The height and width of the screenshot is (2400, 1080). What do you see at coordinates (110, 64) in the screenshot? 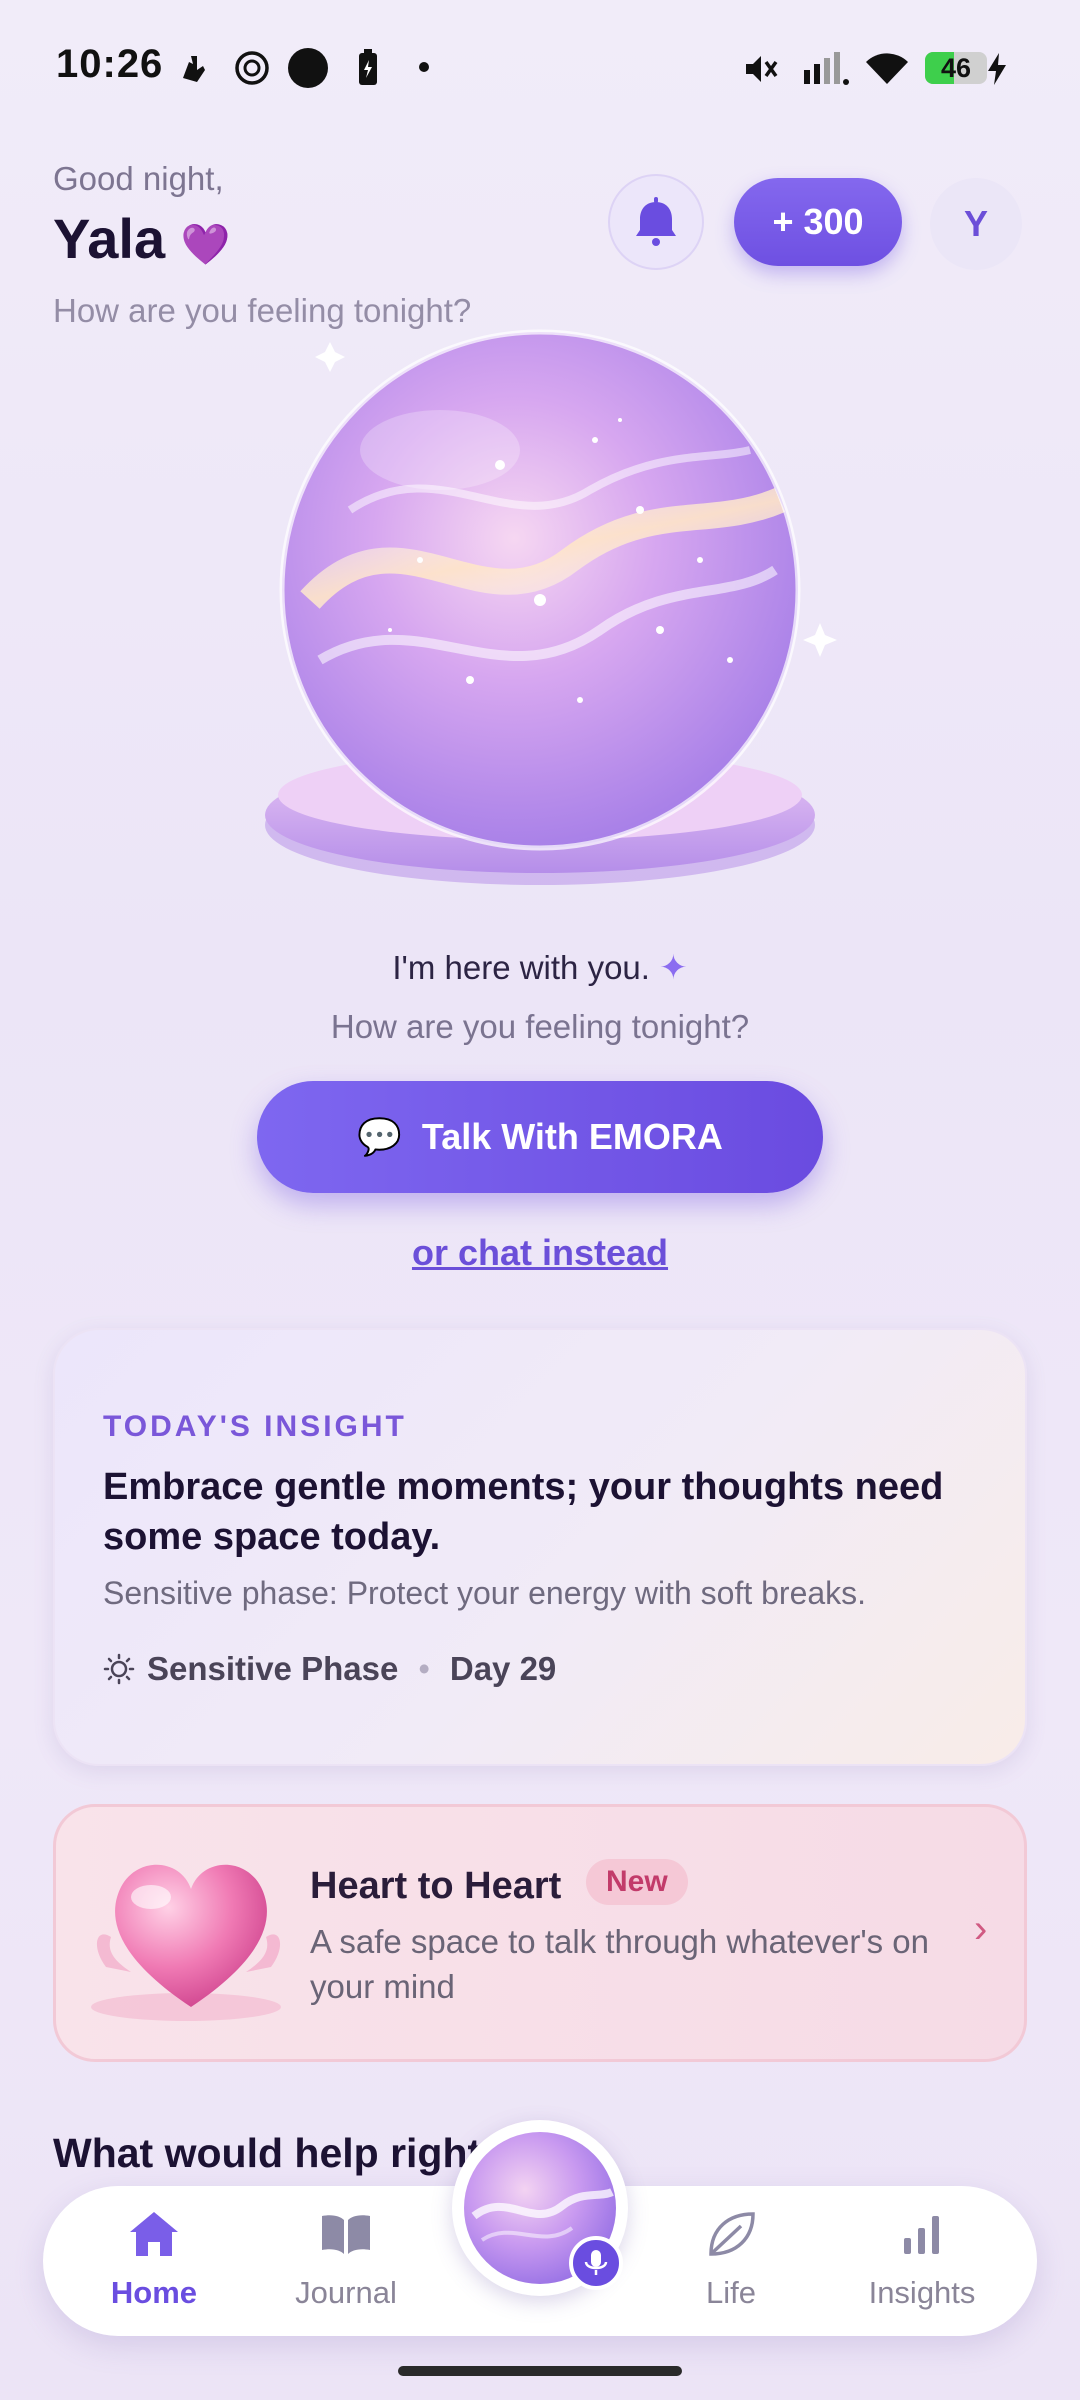
I see `status-time: 10:26` at bounding box center [110, 64].